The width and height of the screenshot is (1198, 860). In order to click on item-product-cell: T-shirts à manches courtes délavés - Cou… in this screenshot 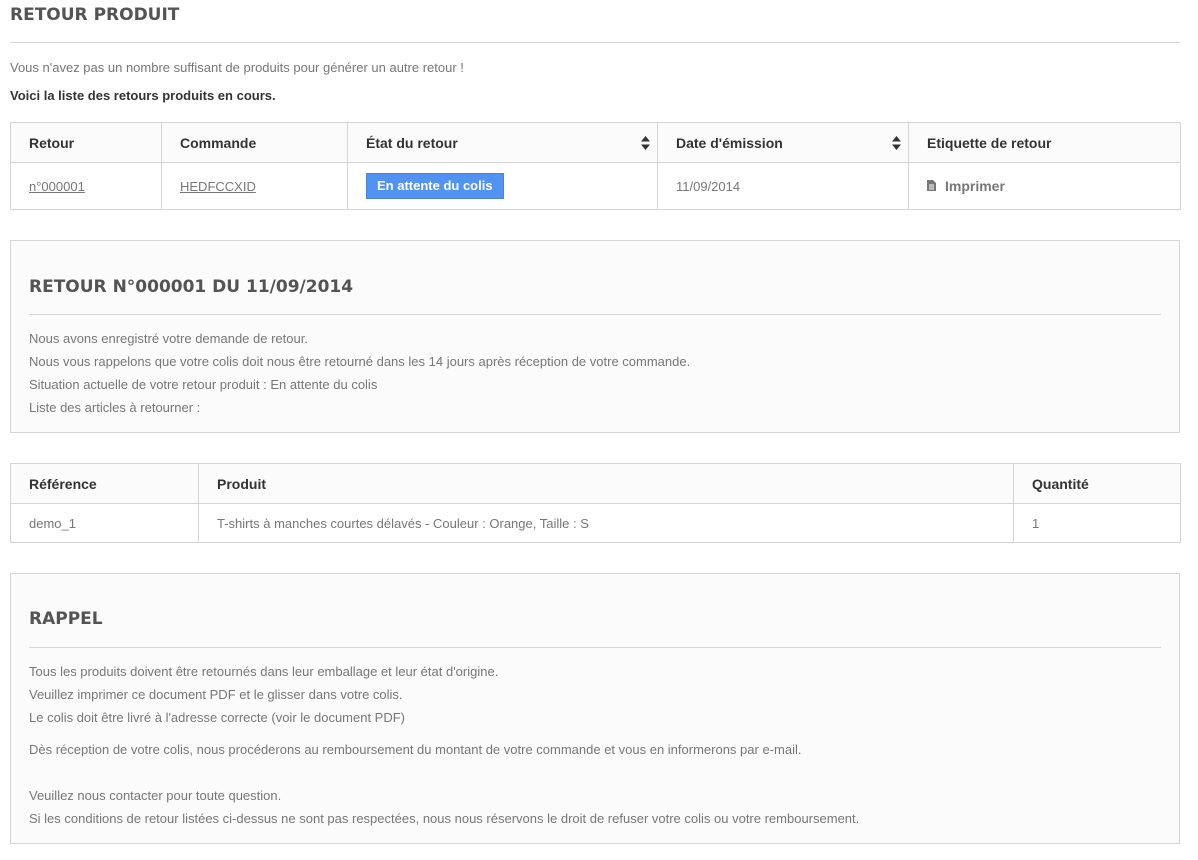, I will do `click(606, 523)`.